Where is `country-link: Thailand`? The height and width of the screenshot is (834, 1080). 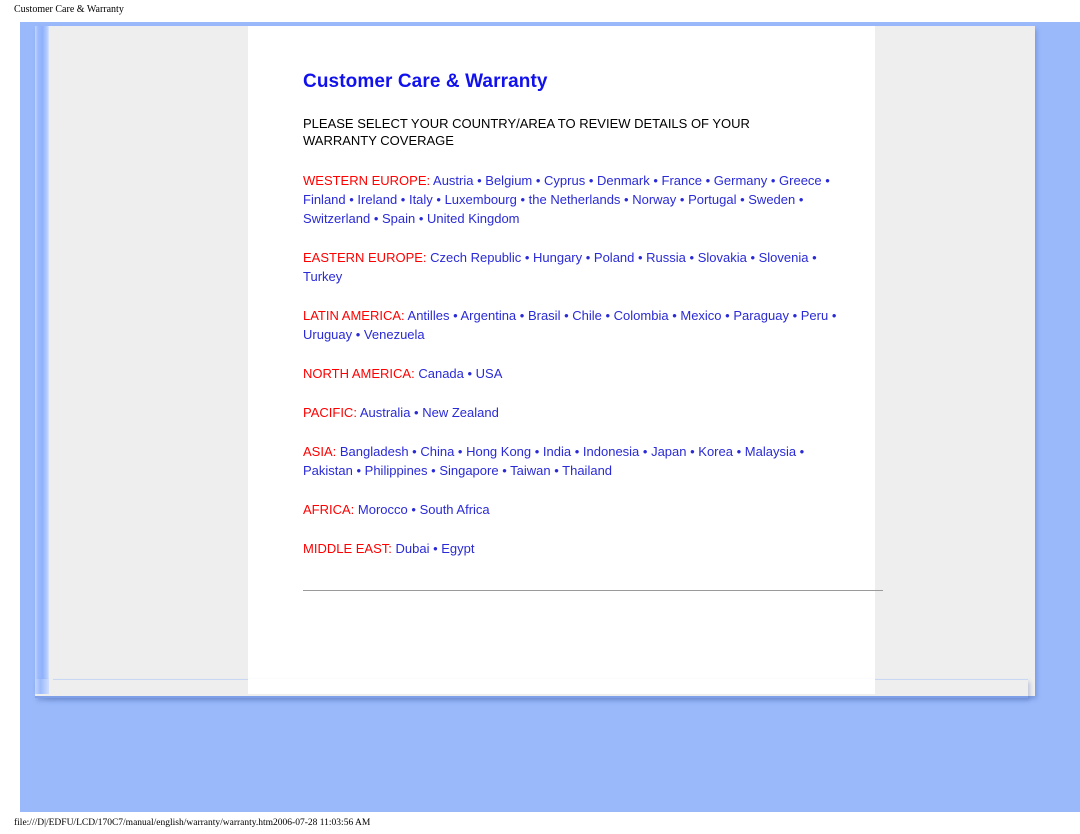
country-link: Thailand is located at coordinates (587, 470).